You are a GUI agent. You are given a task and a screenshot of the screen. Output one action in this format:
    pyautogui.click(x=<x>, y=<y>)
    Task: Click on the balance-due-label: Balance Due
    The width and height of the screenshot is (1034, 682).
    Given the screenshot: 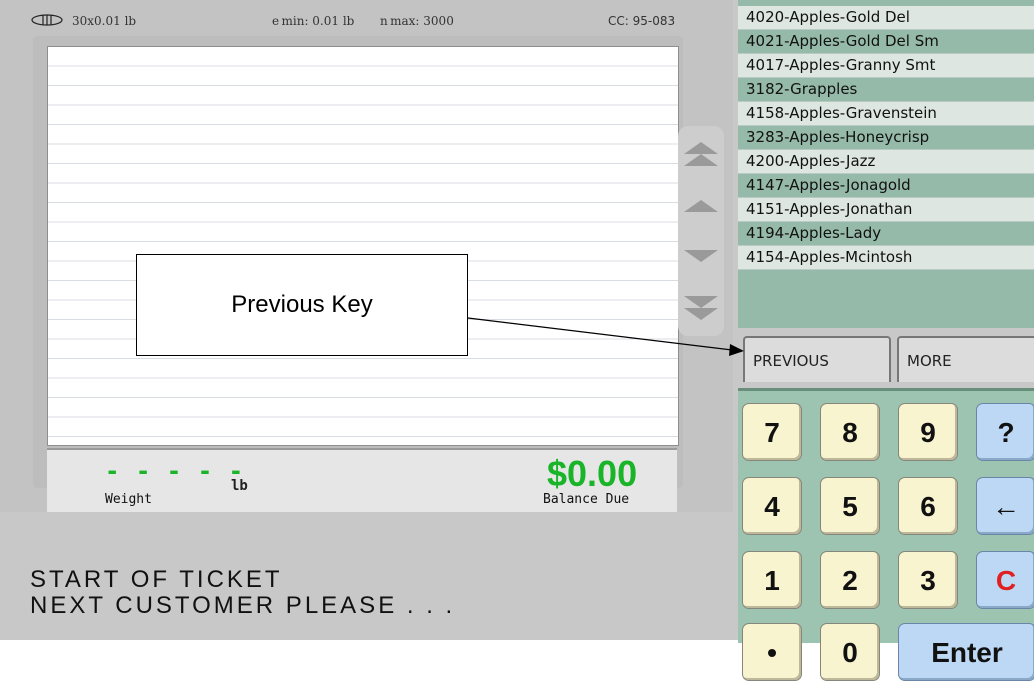 What is the action you would take?
    pyautogui.click(x=586, y=499)
    